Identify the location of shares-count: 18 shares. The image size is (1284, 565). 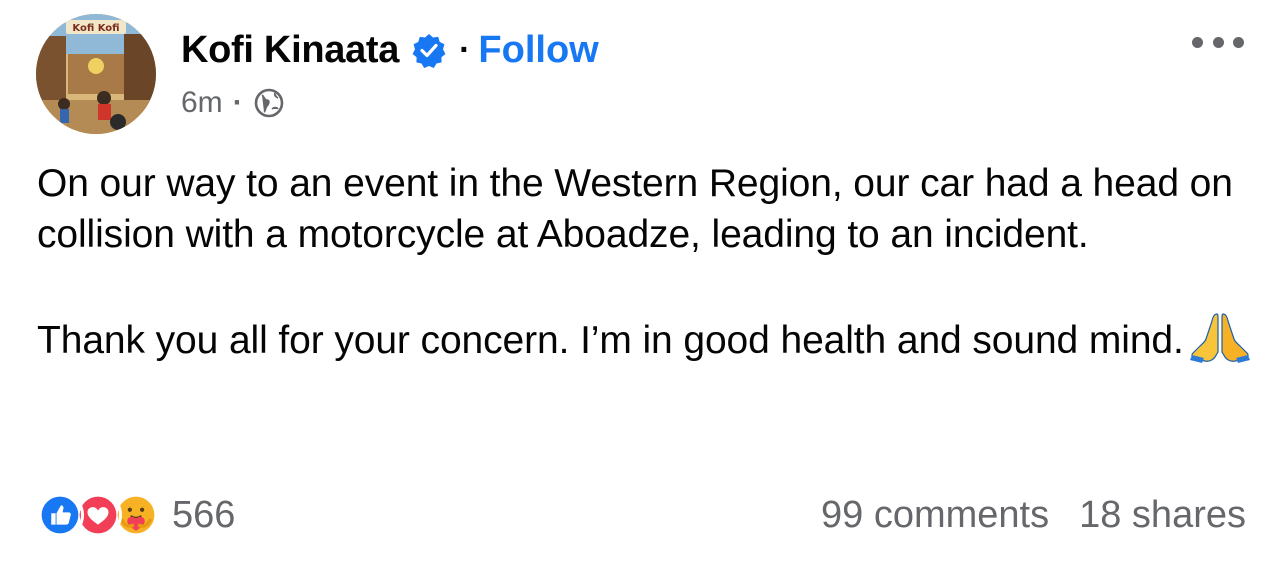
(1162, 515).